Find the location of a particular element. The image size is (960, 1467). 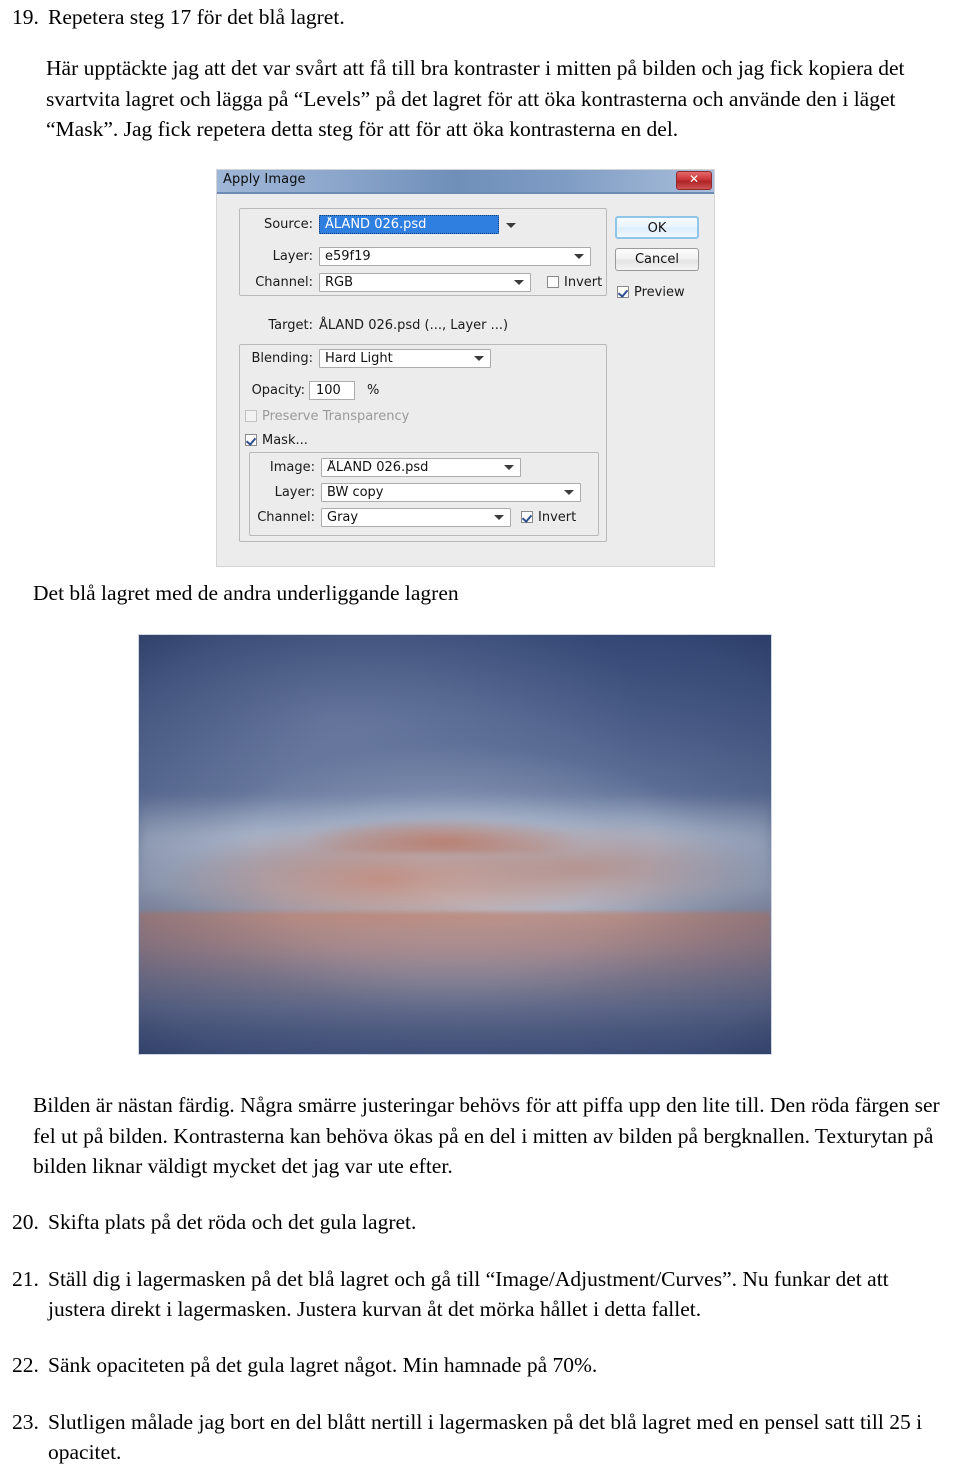

source-invert-checkbox: Invert is located at coordinates (574, 282).